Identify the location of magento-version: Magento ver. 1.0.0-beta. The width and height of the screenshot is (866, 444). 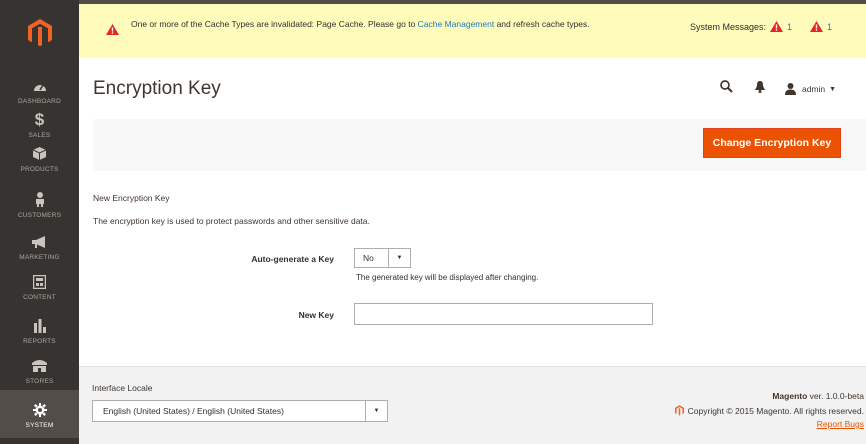
(818, 396).